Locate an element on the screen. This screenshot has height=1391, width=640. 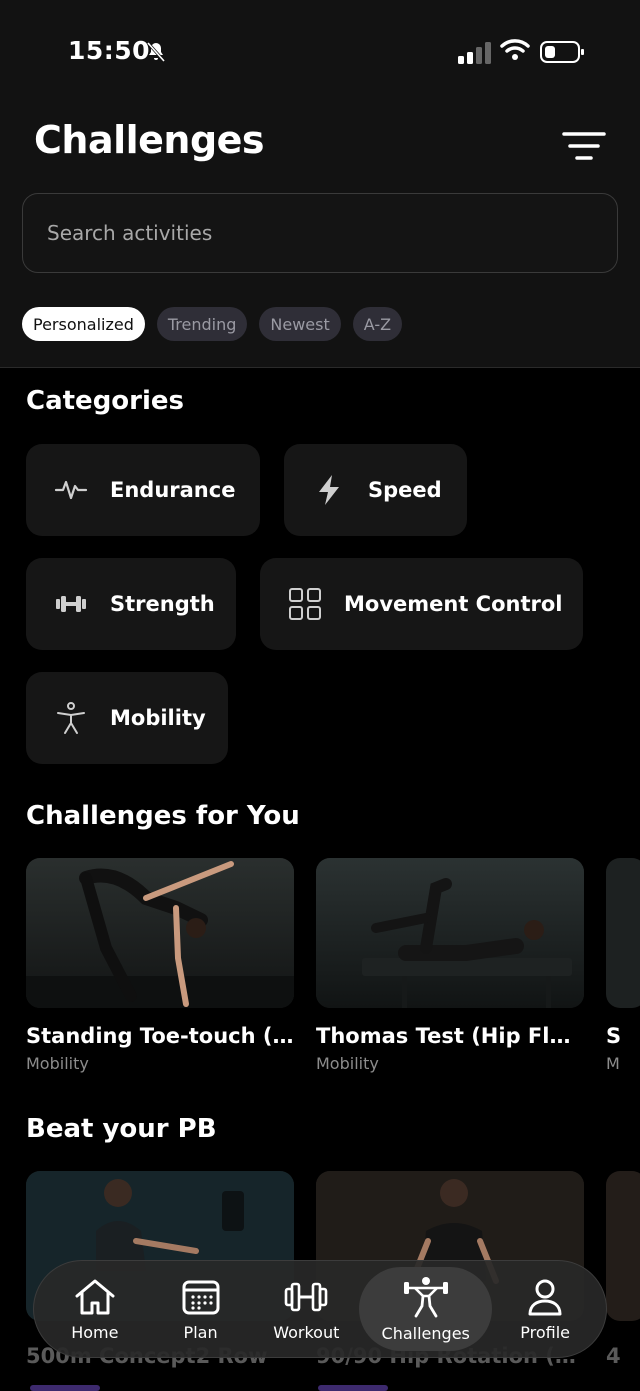
nav-profile: Profile is located at coordinates (545, 1309).